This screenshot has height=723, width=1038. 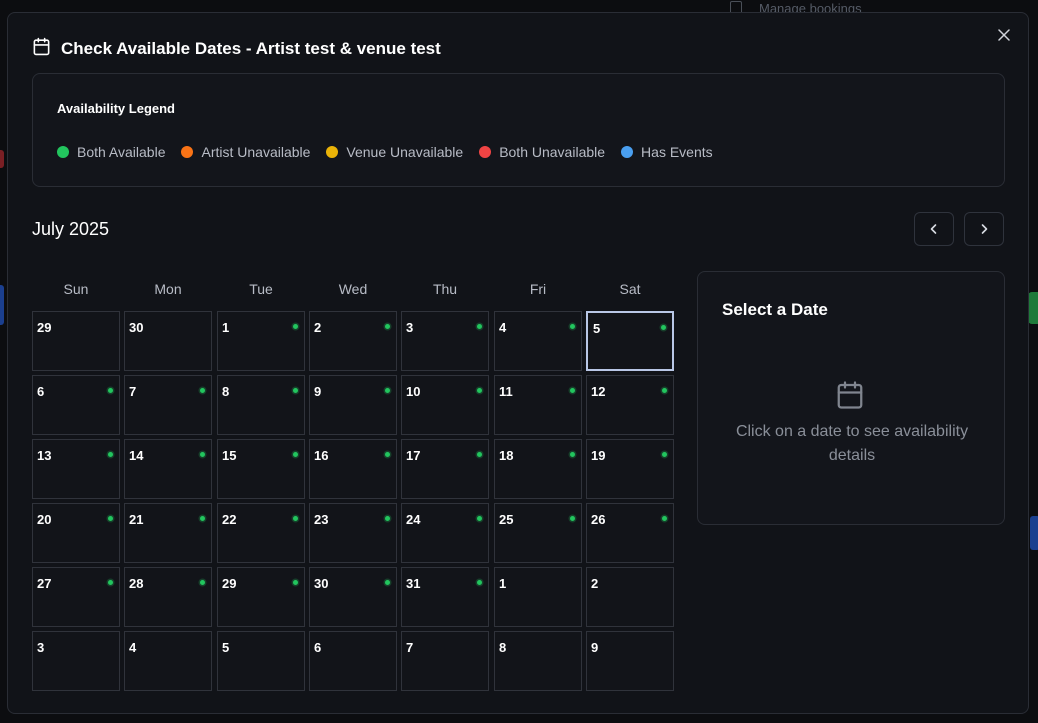 I want to click on calendar-day-selected: 5, so click(x=630, y=341).